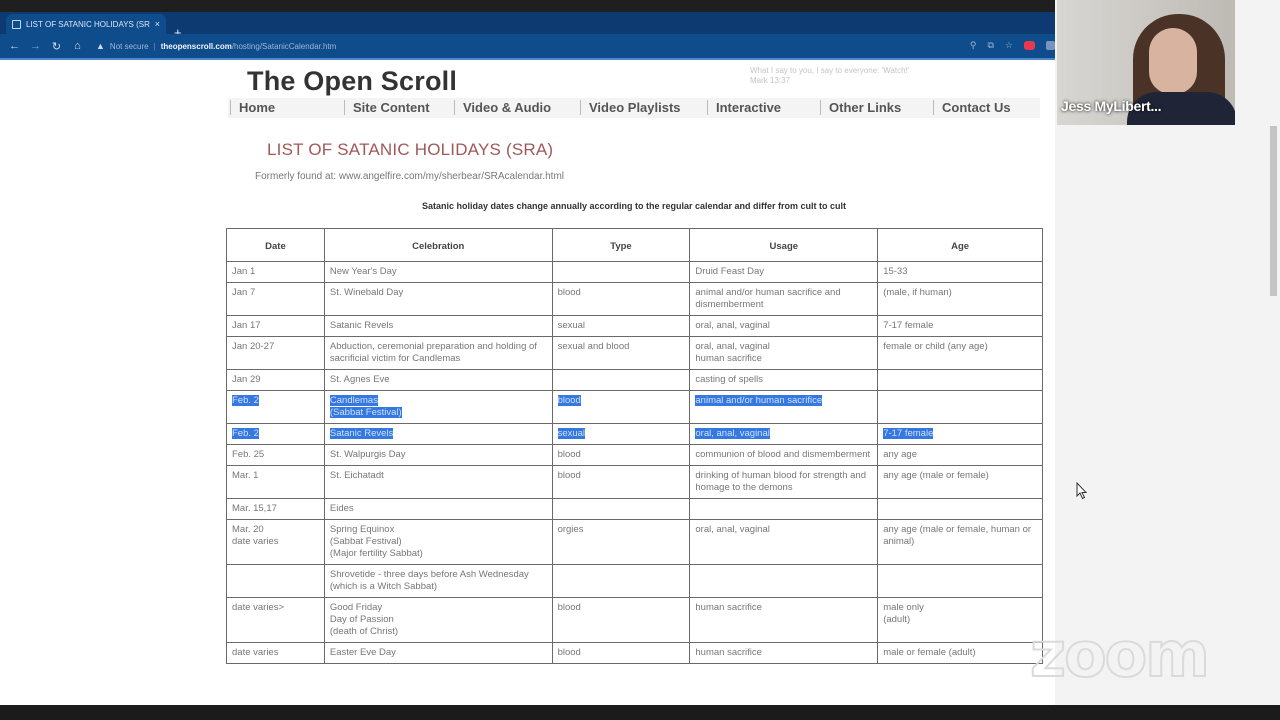  Describe the element at coordinates (744, 107) in the screenshot. I see `nav-interactive: Interactive` at that location.